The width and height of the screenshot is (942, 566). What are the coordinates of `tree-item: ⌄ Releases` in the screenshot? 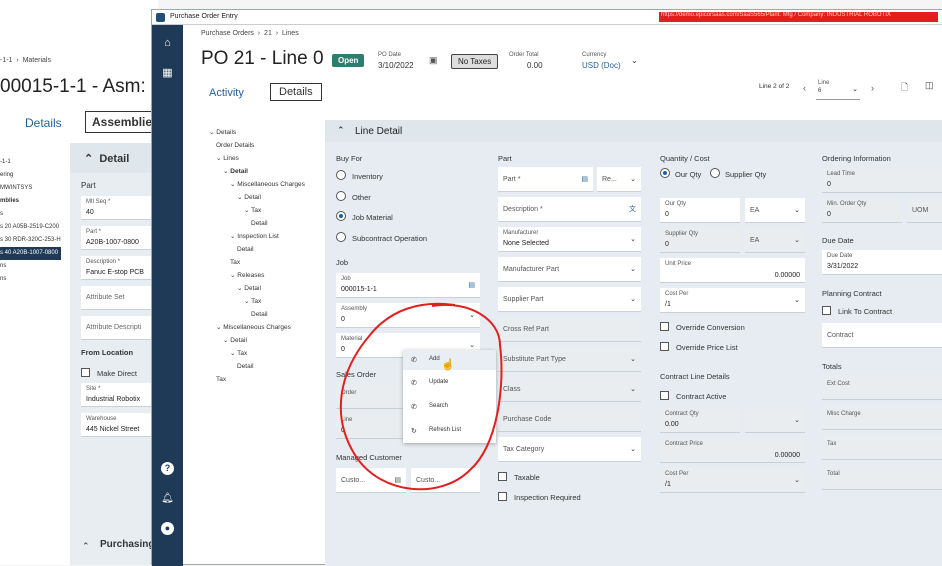 It's located at (263, 275).